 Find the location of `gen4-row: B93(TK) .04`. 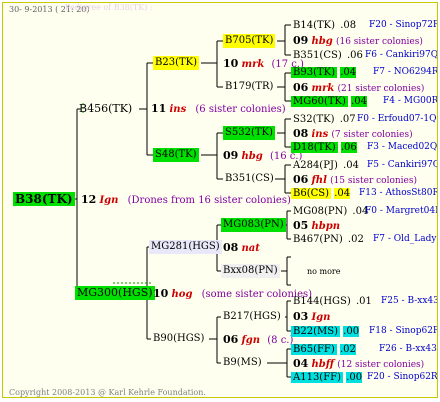

gen4-row: B93(TK) .04 is located at coordinates (324, 72).